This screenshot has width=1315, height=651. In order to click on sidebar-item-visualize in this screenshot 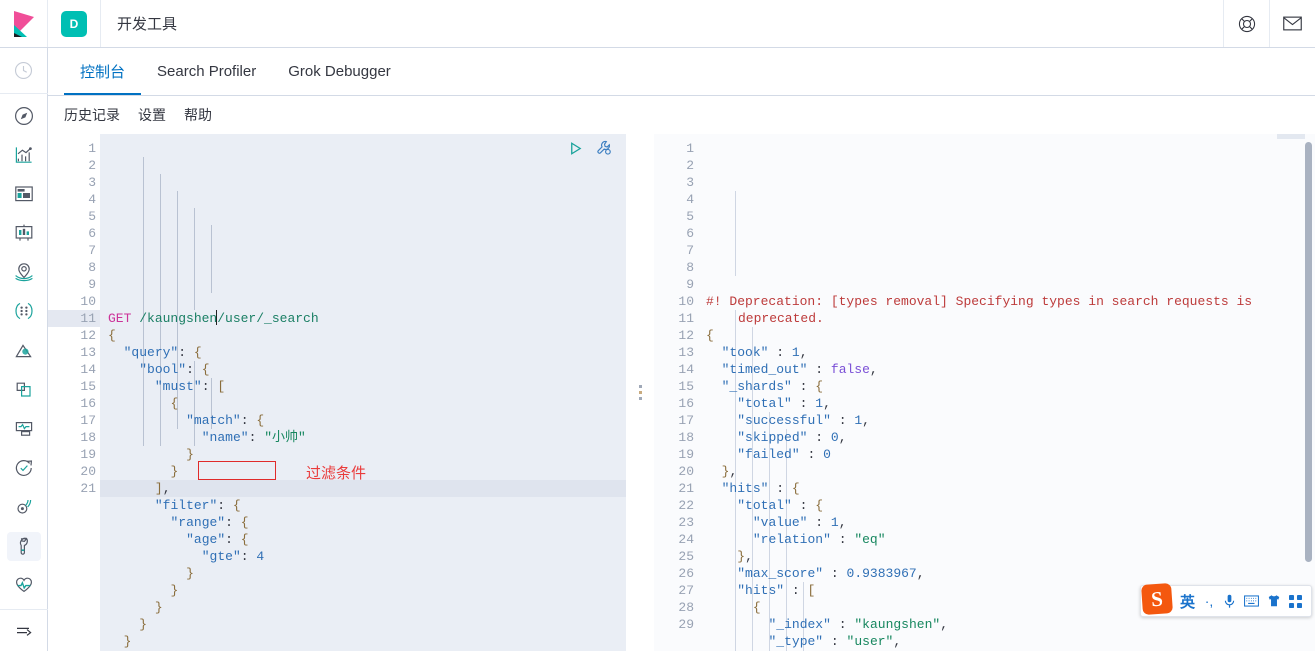, I will do `click(24, 154)`.